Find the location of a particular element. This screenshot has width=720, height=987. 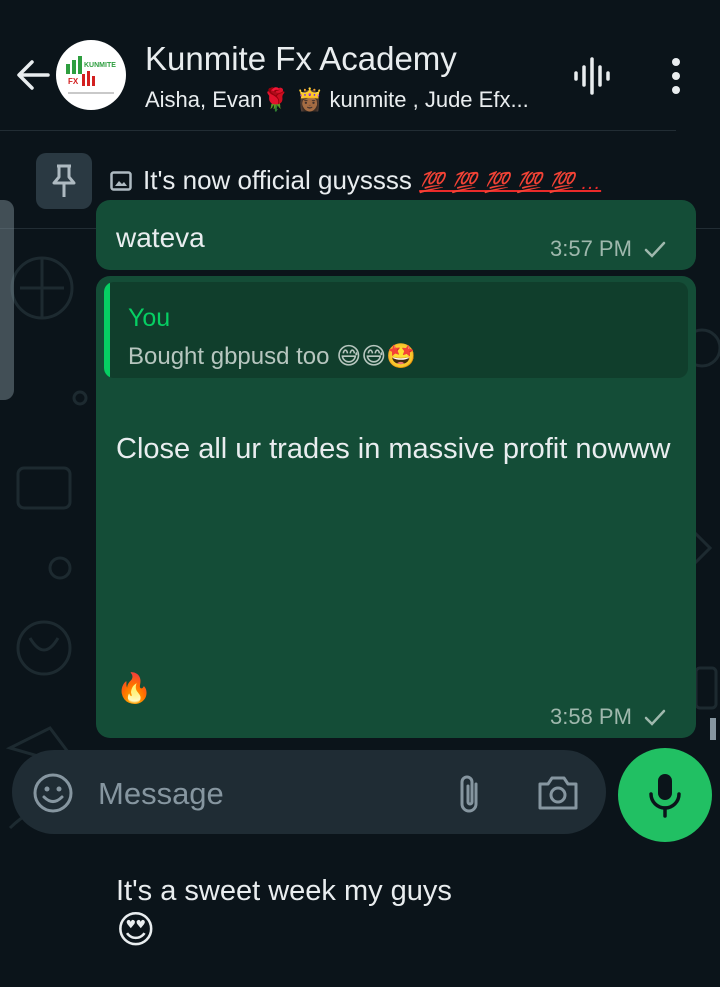

camera-icon is located at coordinates (558, 793).